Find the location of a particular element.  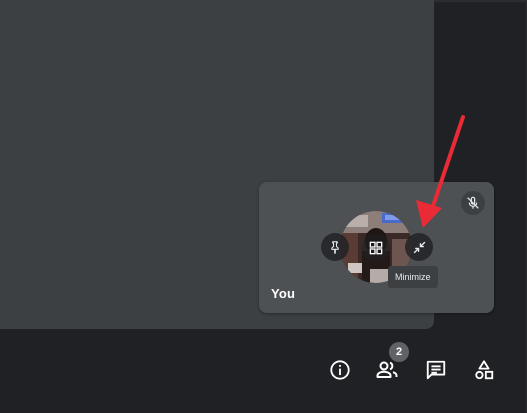

chat-button is located at coordinates (436, 370).